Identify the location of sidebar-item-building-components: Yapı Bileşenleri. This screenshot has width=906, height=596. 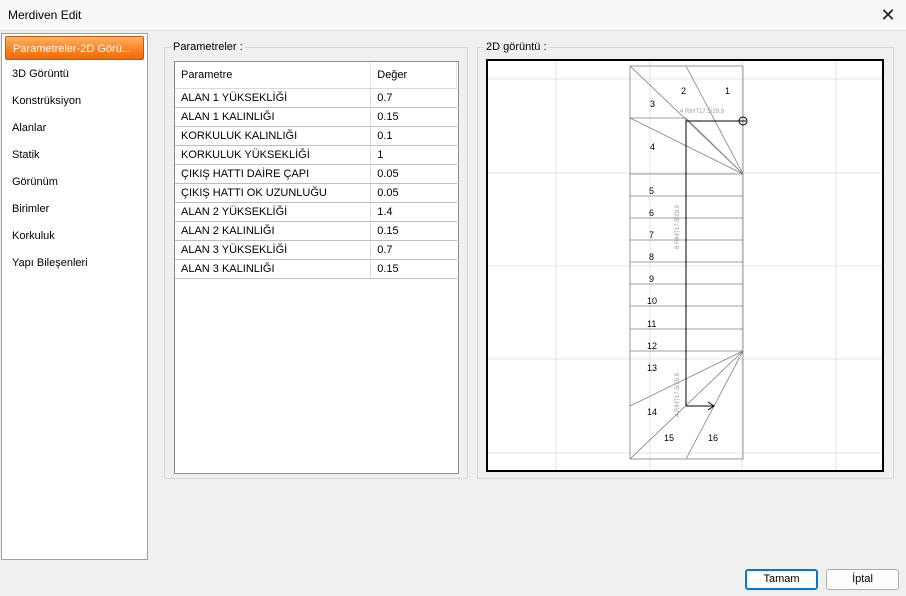
(74, 263).